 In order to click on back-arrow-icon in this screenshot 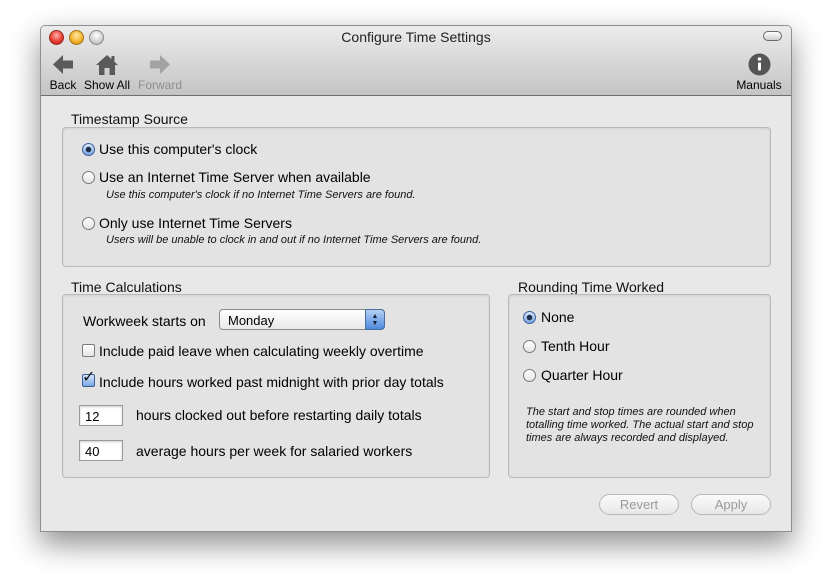, I will do `click(63, 64)`.